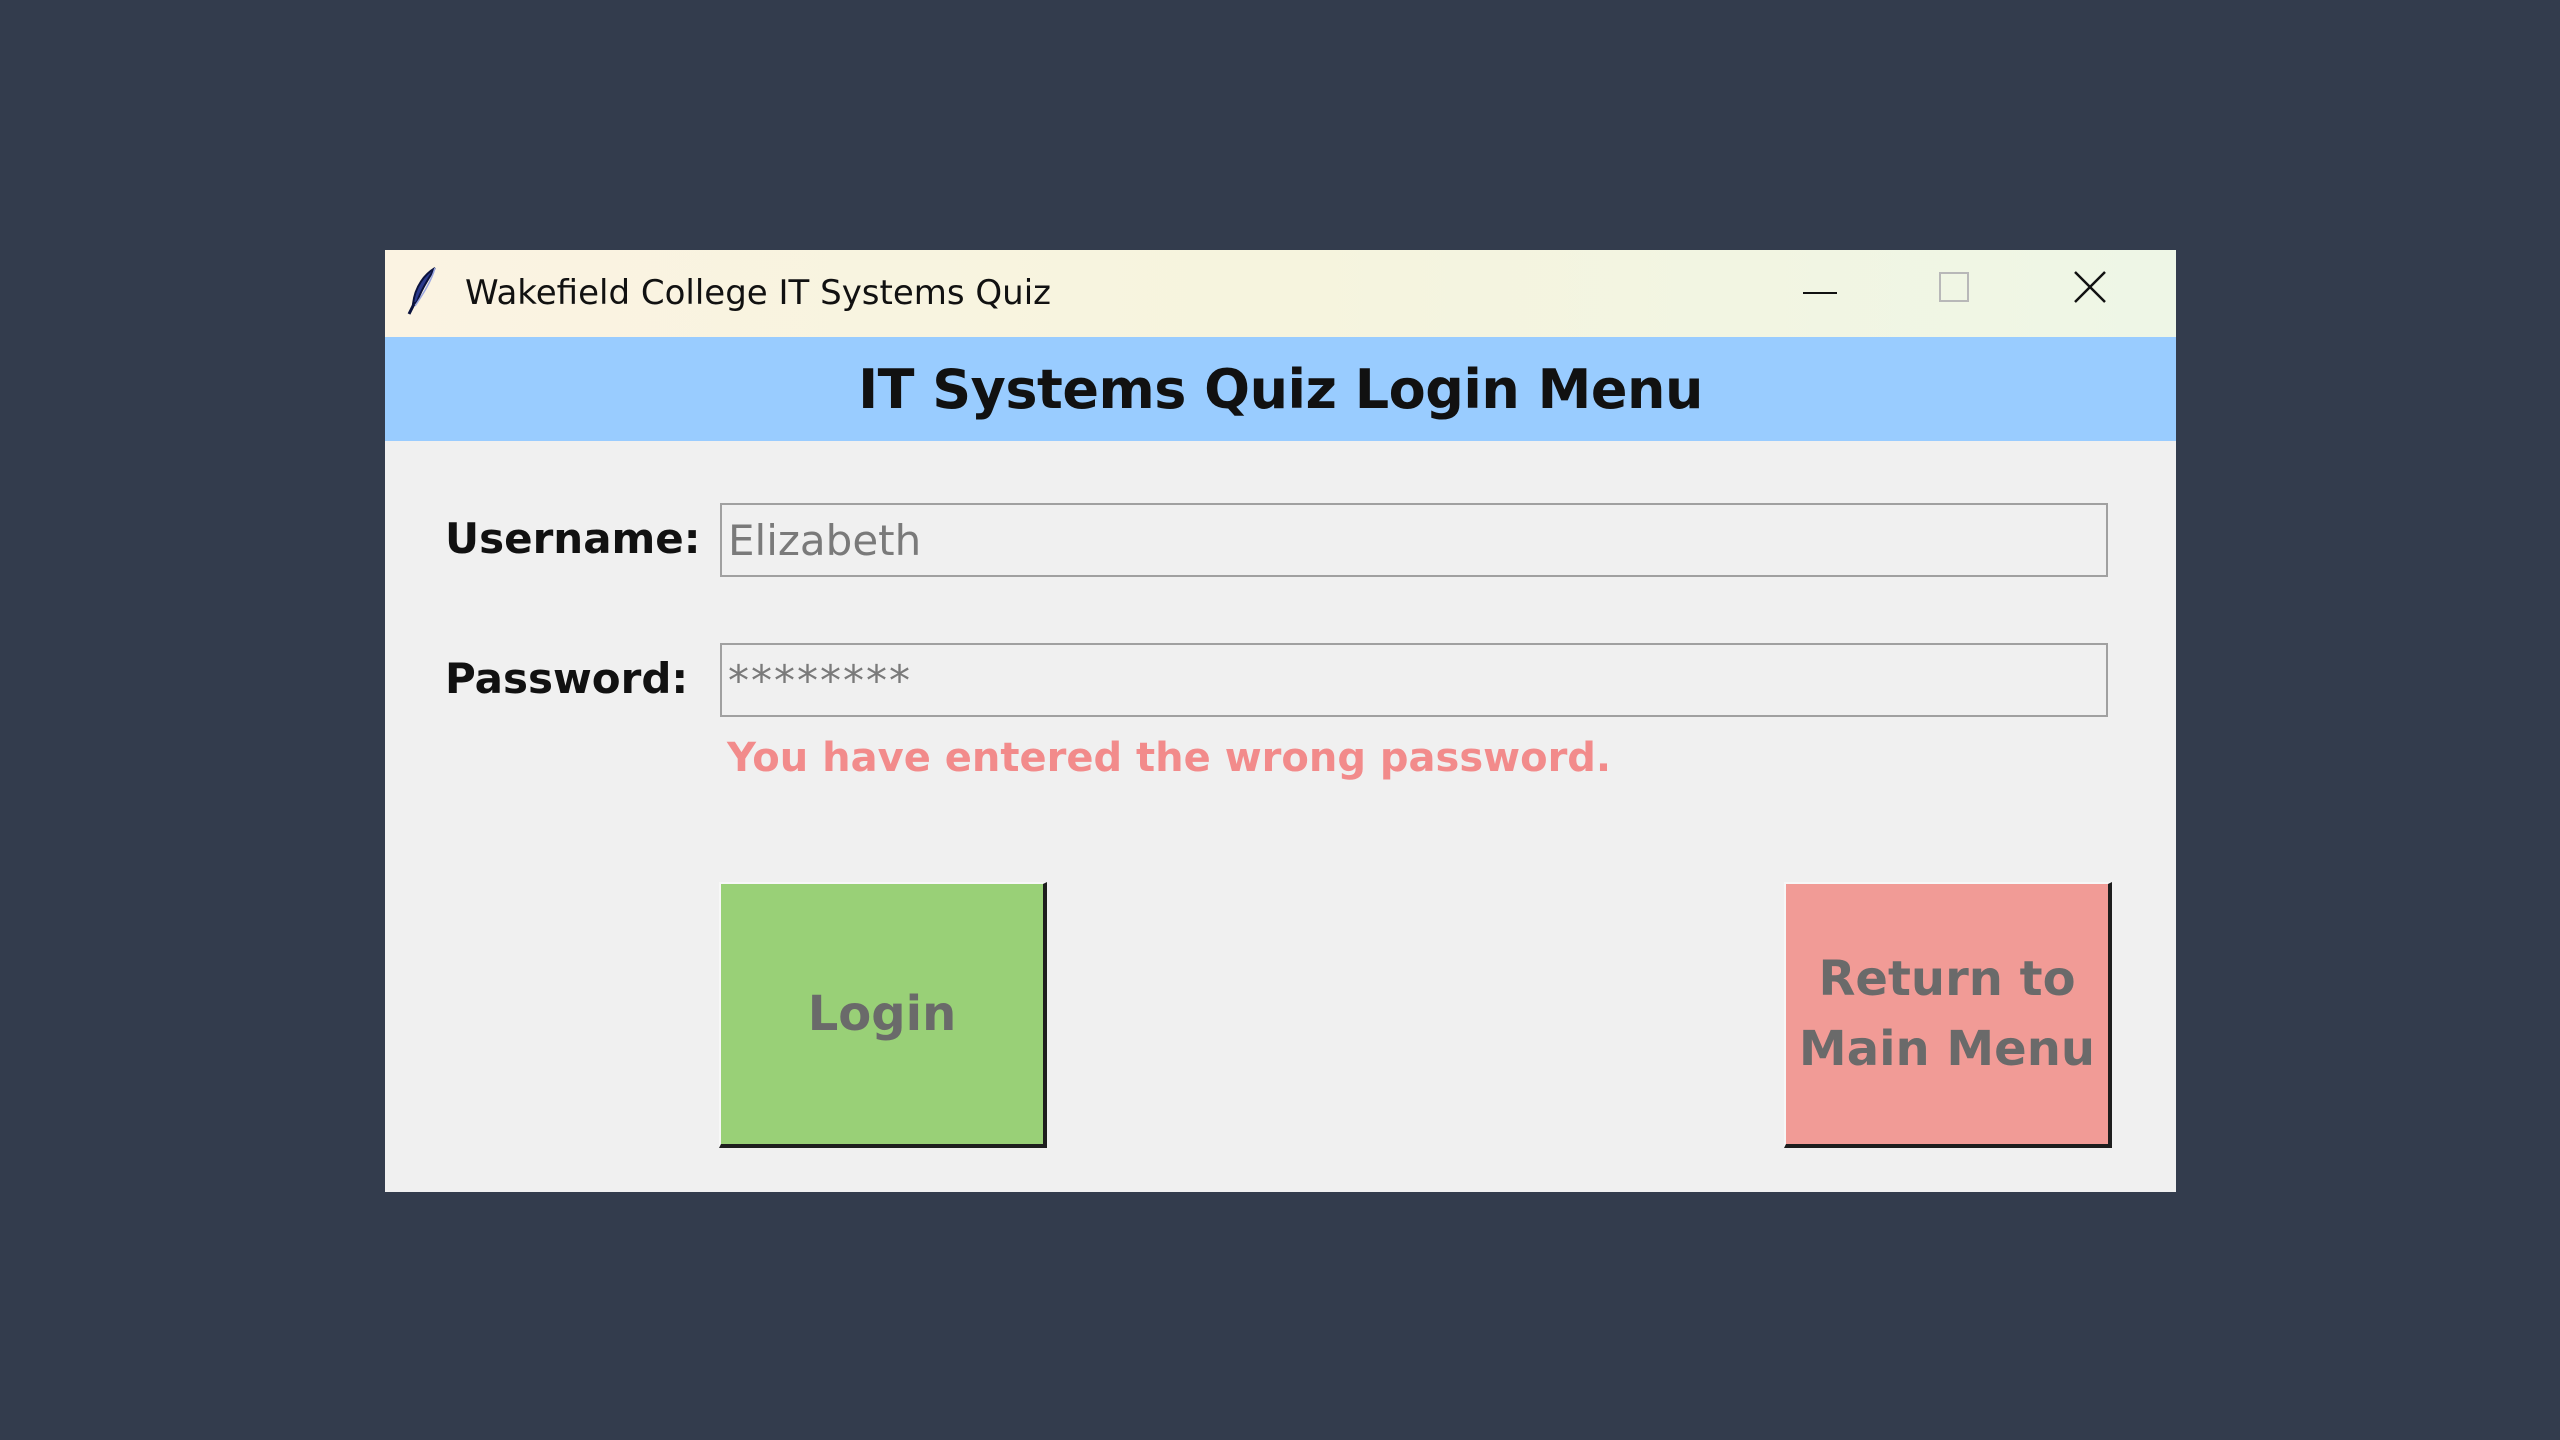 The image size is (2560, 1440). I want to click on window-title: Wakefield College IT Systems Quiz, so click(758, 293).